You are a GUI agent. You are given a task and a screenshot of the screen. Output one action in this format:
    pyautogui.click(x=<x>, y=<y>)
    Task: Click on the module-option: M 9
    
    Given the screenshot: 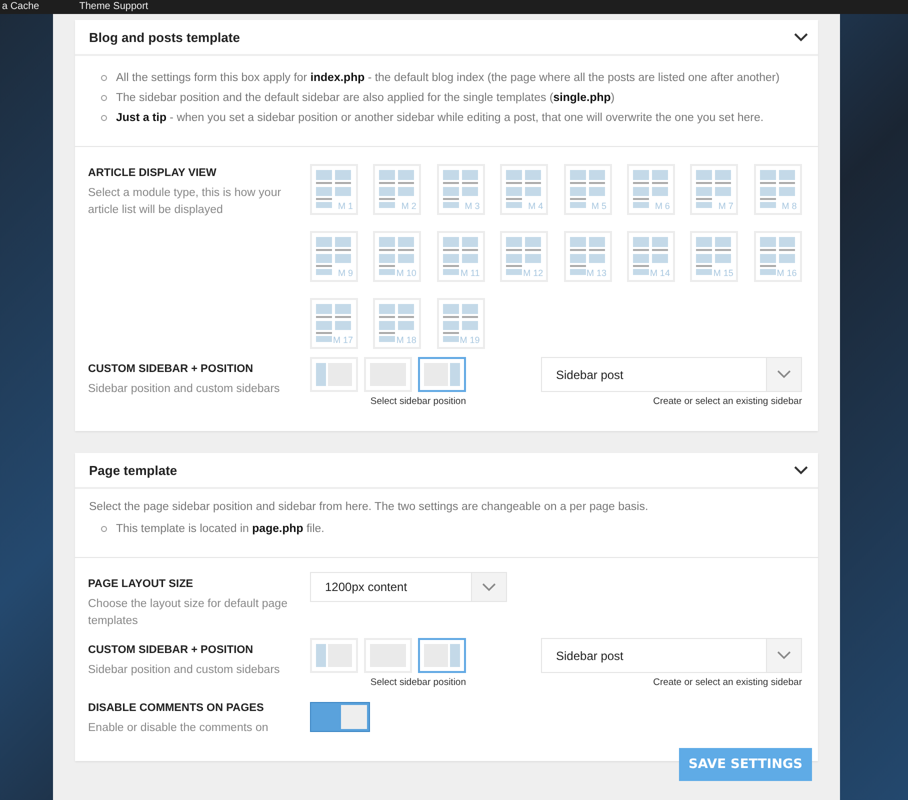 What is the action you would take?
    pyautogui.click(x=334, y=256)
    